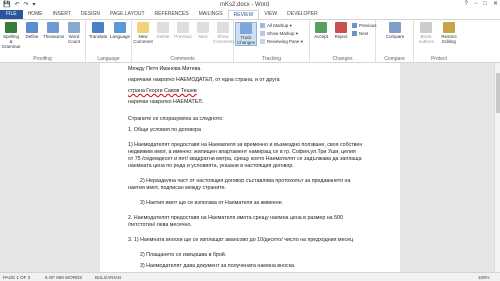 The image size is (500, 281). I want to click on accept-button: Accept, so click(321, 30).